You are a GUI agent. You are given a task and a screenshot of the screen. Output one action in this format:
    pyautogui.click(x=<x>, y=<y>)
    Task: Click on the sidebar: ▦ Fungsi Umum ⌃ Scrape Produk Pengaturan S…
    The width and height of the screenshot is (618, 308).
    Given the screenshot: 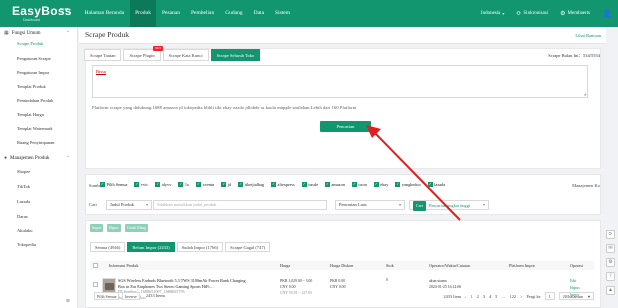 What is the action you would take?
    pyautogui.click(x=39, y=167)
    